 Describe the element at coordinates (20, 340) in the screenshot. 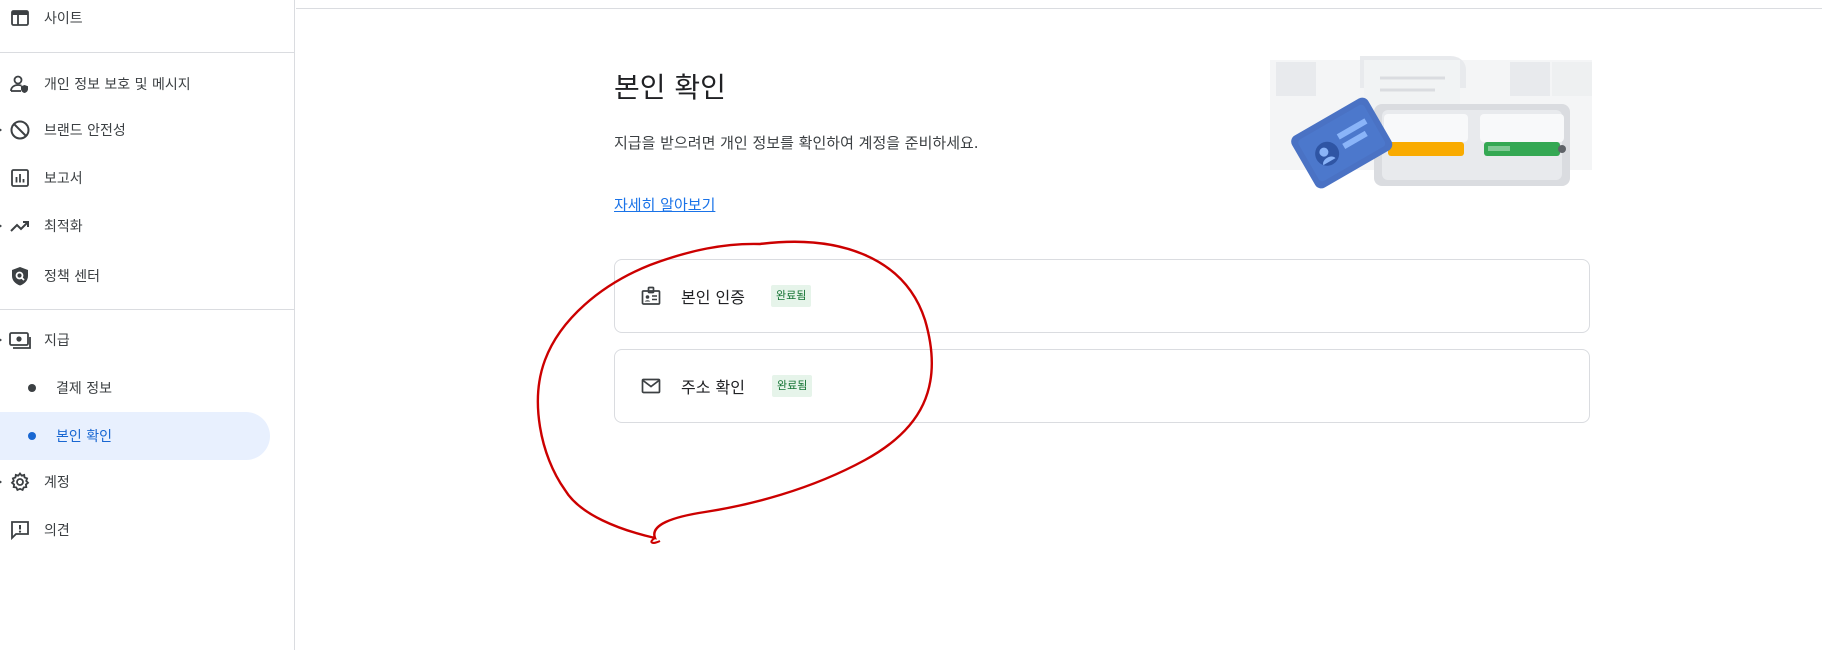

I see `payments-icon` at that location.